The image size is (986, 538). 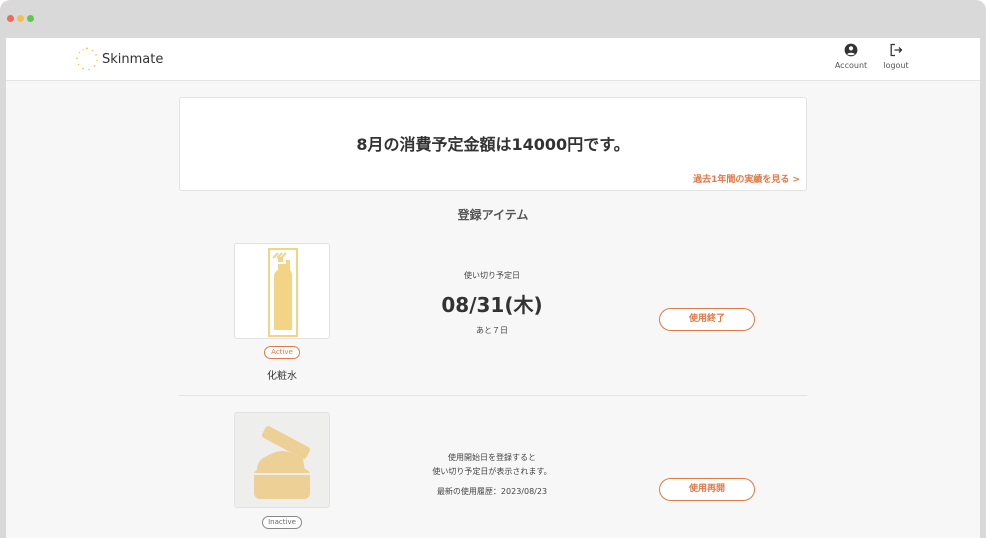 What do you see at coordinates (493, 215) in the screenshot?
I see `section-title: 登録アイテム` at bounding box center [493, 215].